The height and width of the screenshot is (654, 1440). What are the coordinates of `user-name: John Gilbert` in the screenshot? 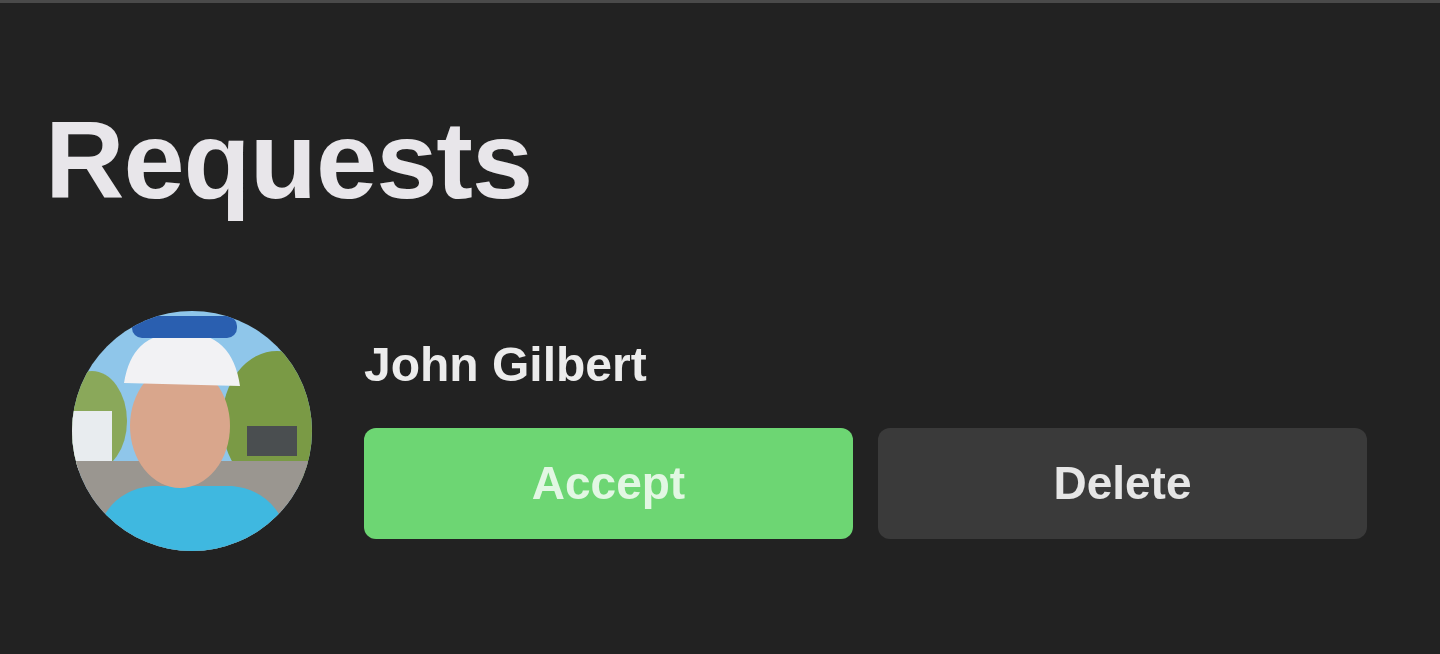 It's located at (505, 365).